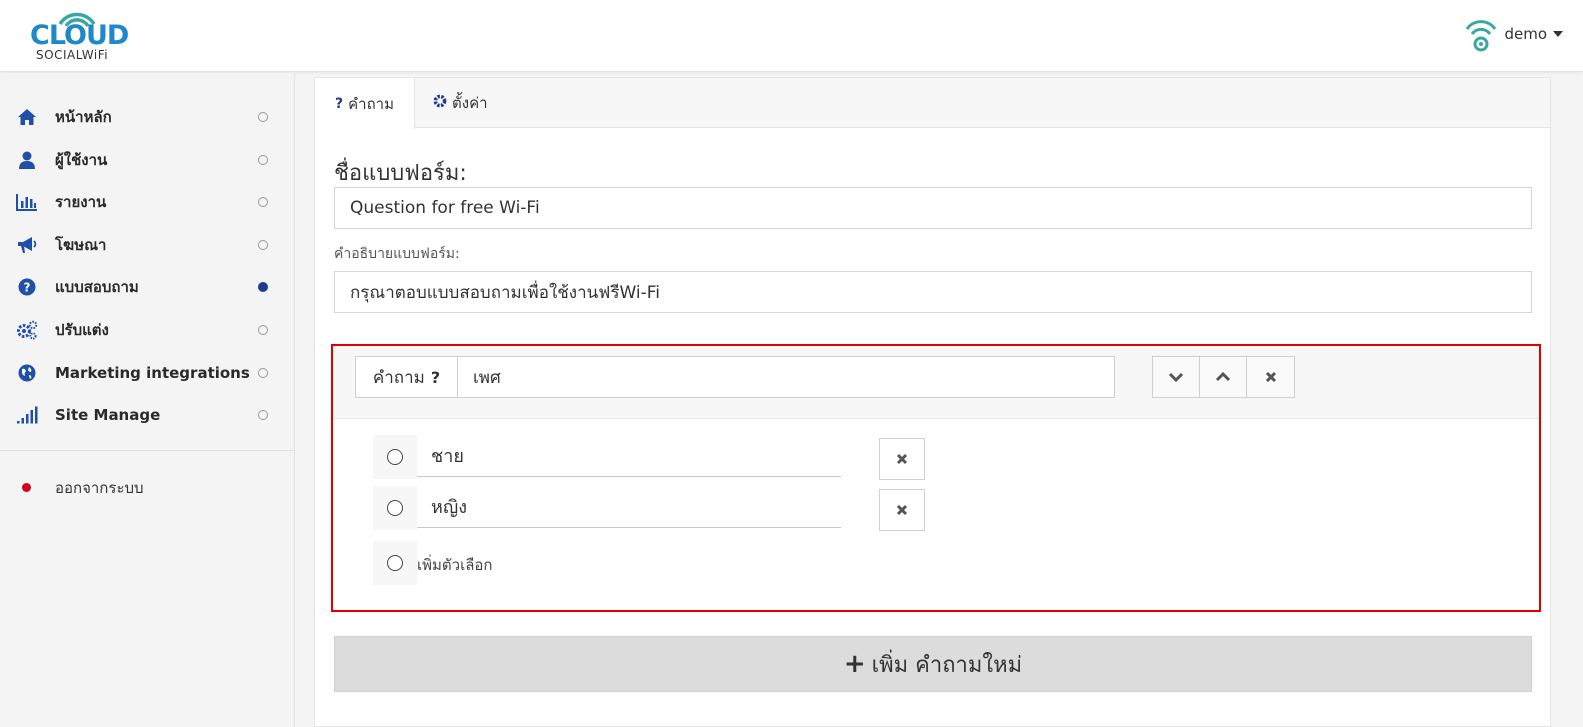 The width and height of the screenshot is (1583, 727). I want to click on sidebar-item-customize: ปรับแต่ง, so click(147, 330).